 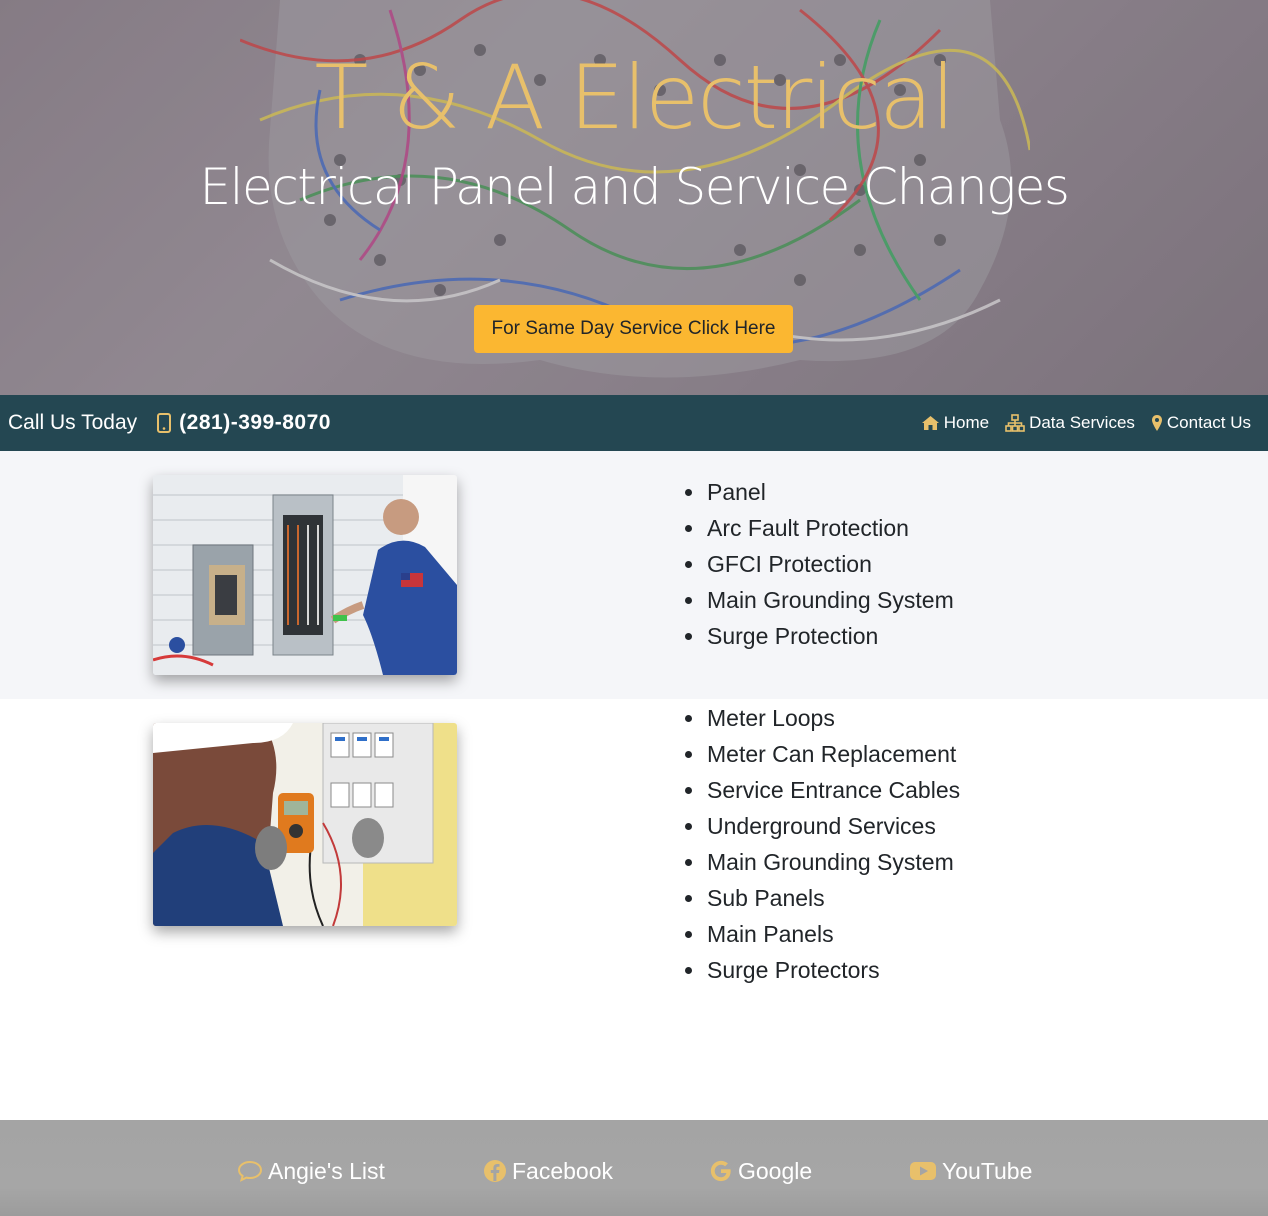 I want to click on list-item: Service Entrance Cables, so click(x=822, y=790).